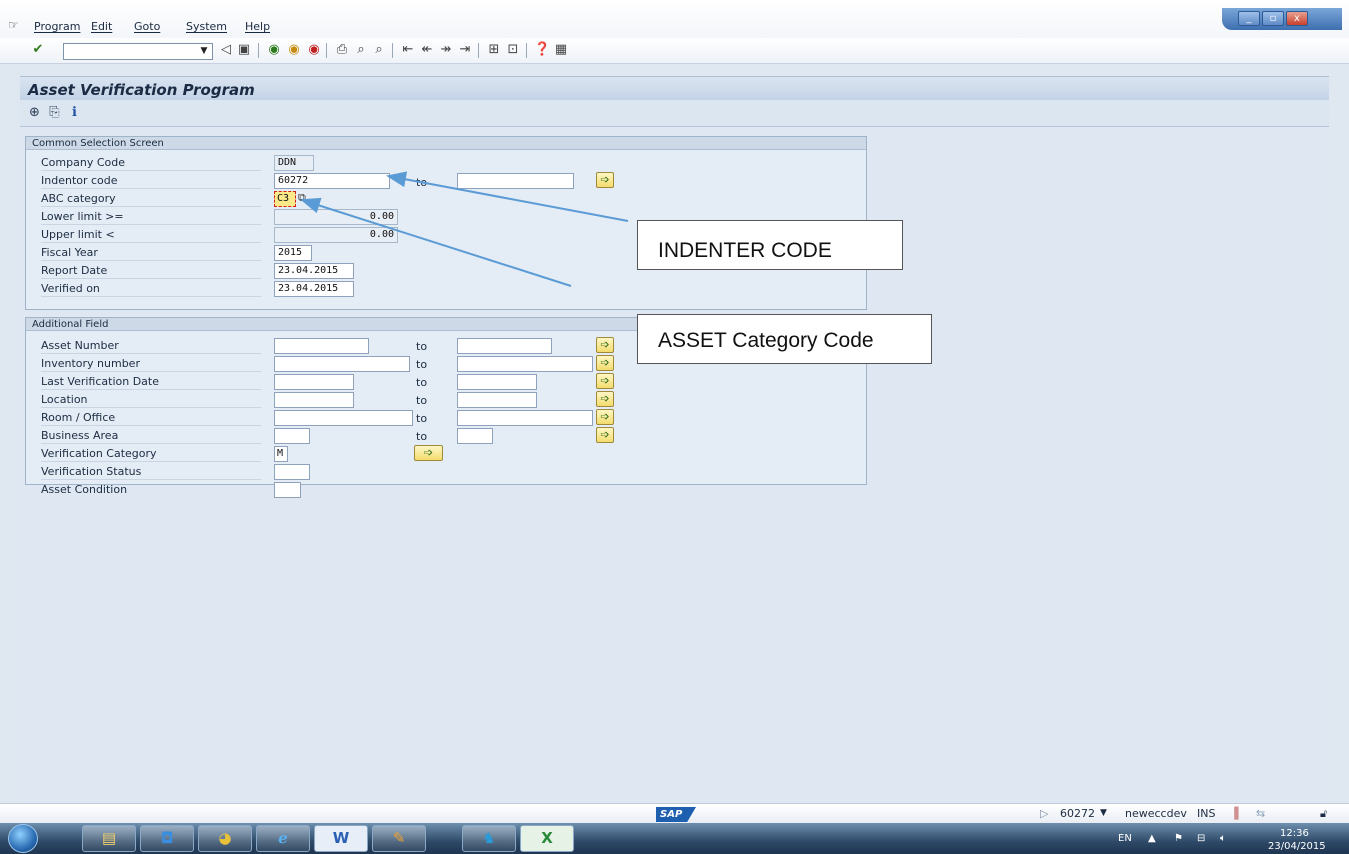 This screenshot has height=854, width=1349. I want to click on report-date-field: 23.04.2015, so click(314, 271).